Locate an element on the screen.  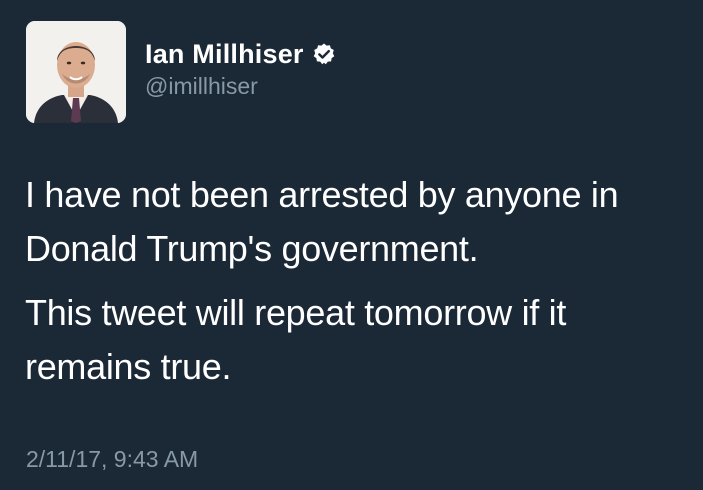
author-name-row: Ian Millhiser is located at coordinates (240, 54).